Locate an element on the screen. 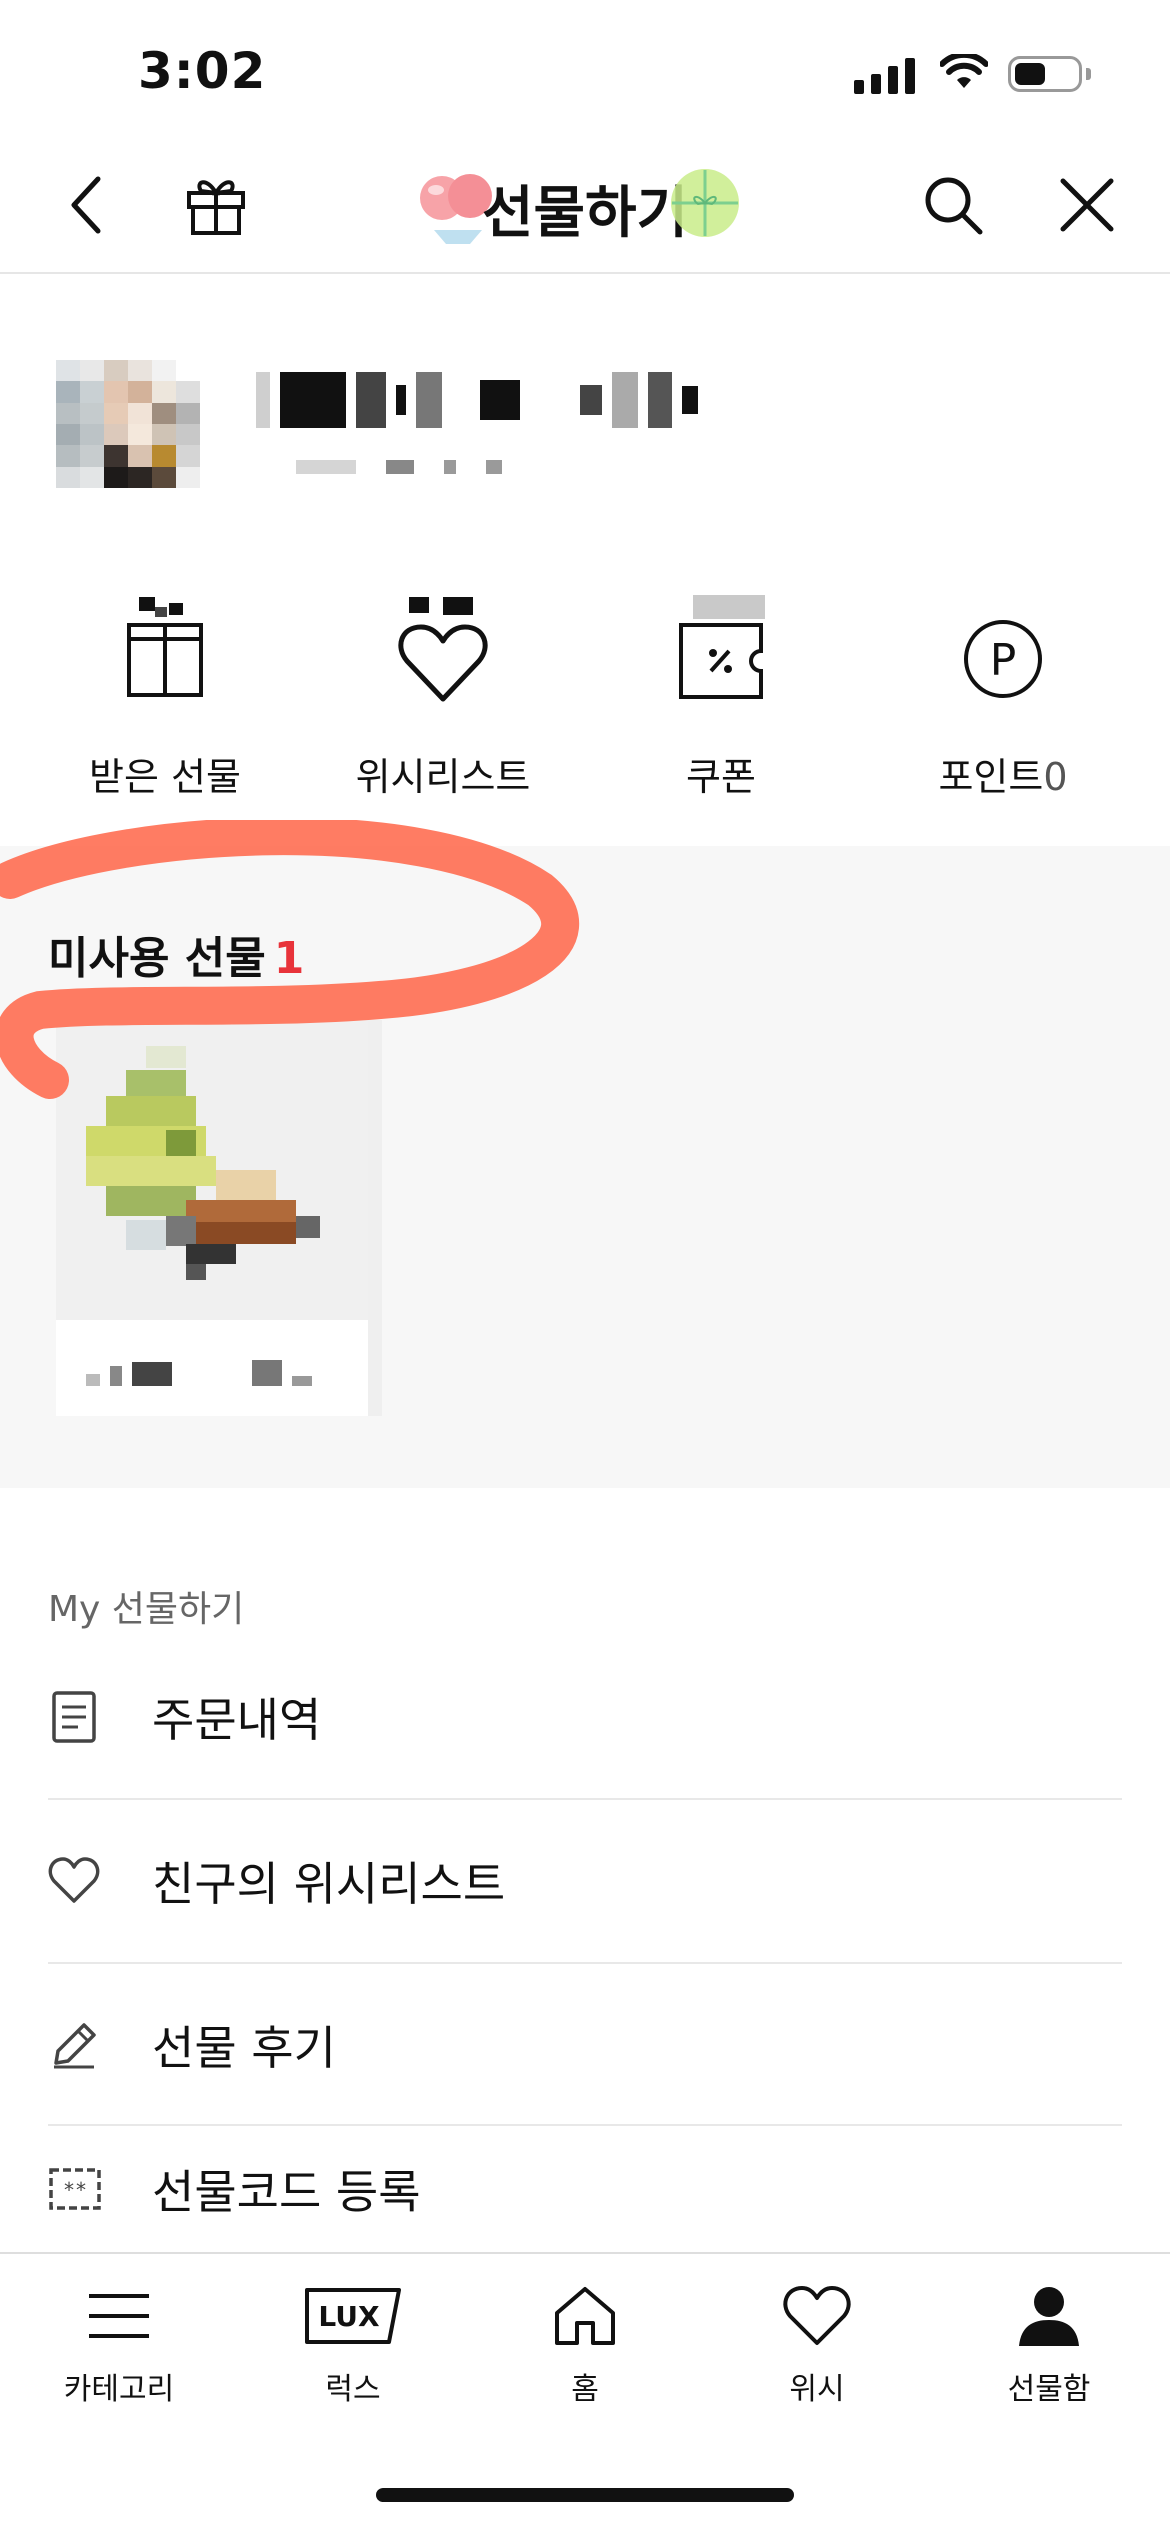 The image size is (1170, 2534). profile-name is located at coordinates (477, 400).